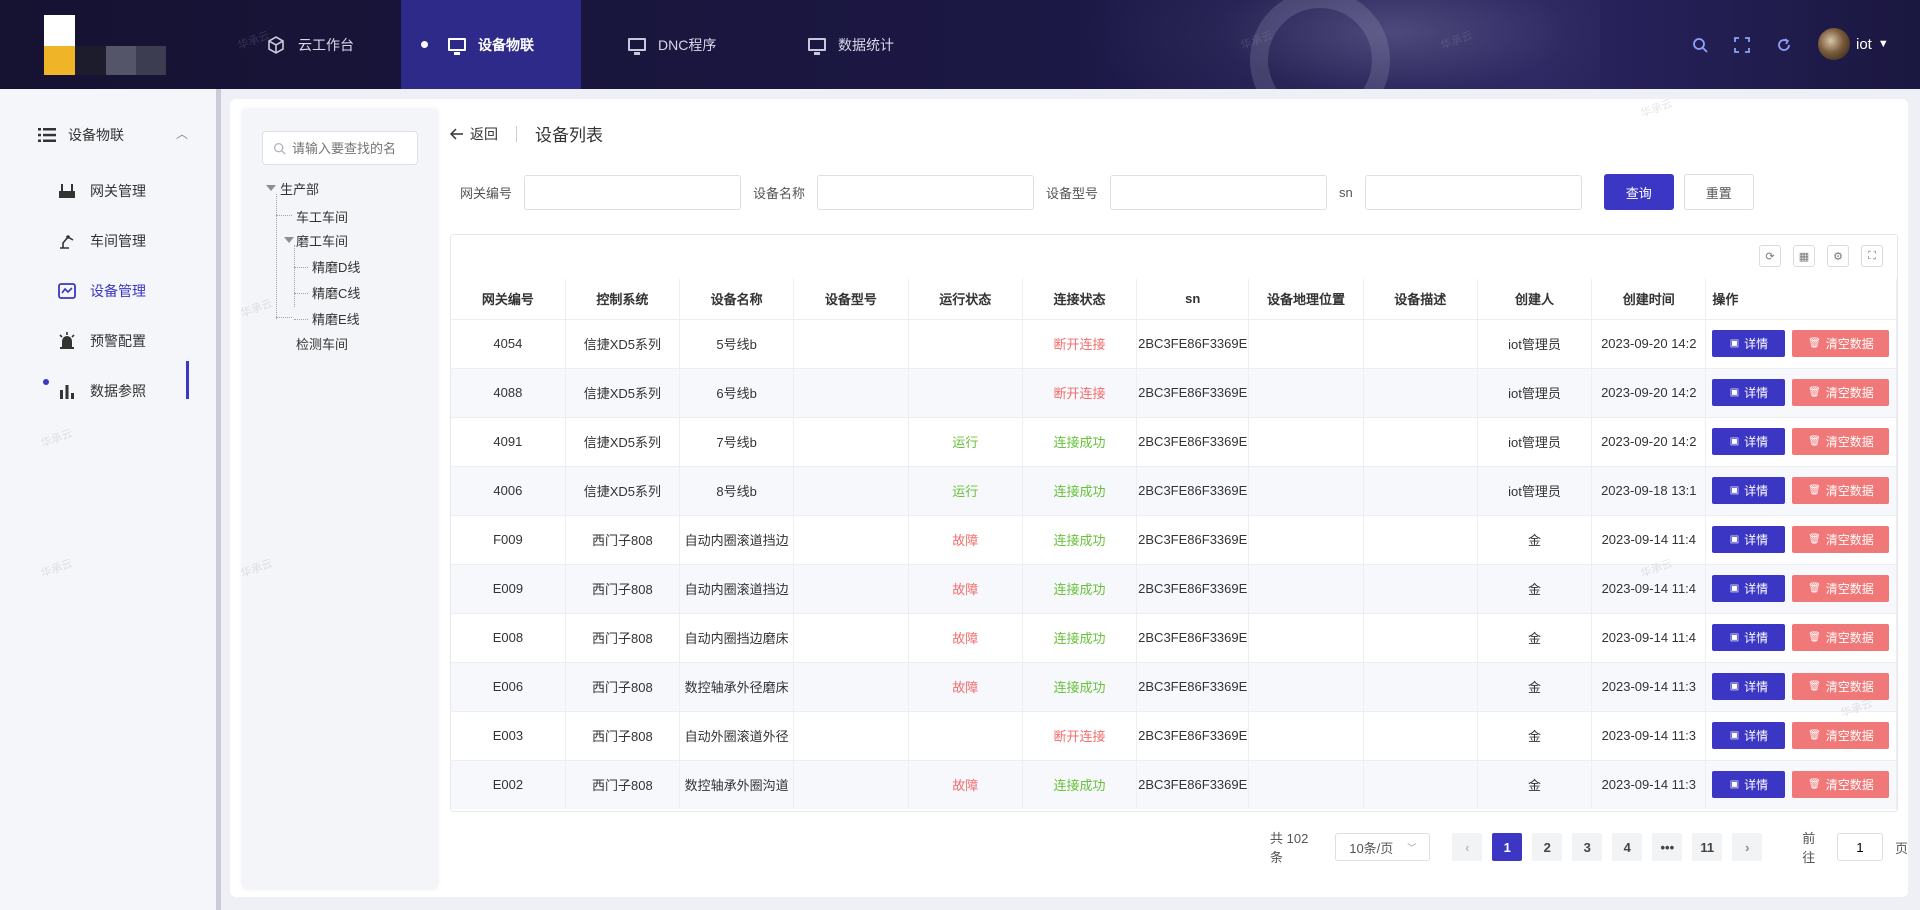 The height and width of the screenshot is (910, 1920). Describe the element at coordinates (299, 188) in the screenshot. I see `tree-node-production: 生产部` at that location.